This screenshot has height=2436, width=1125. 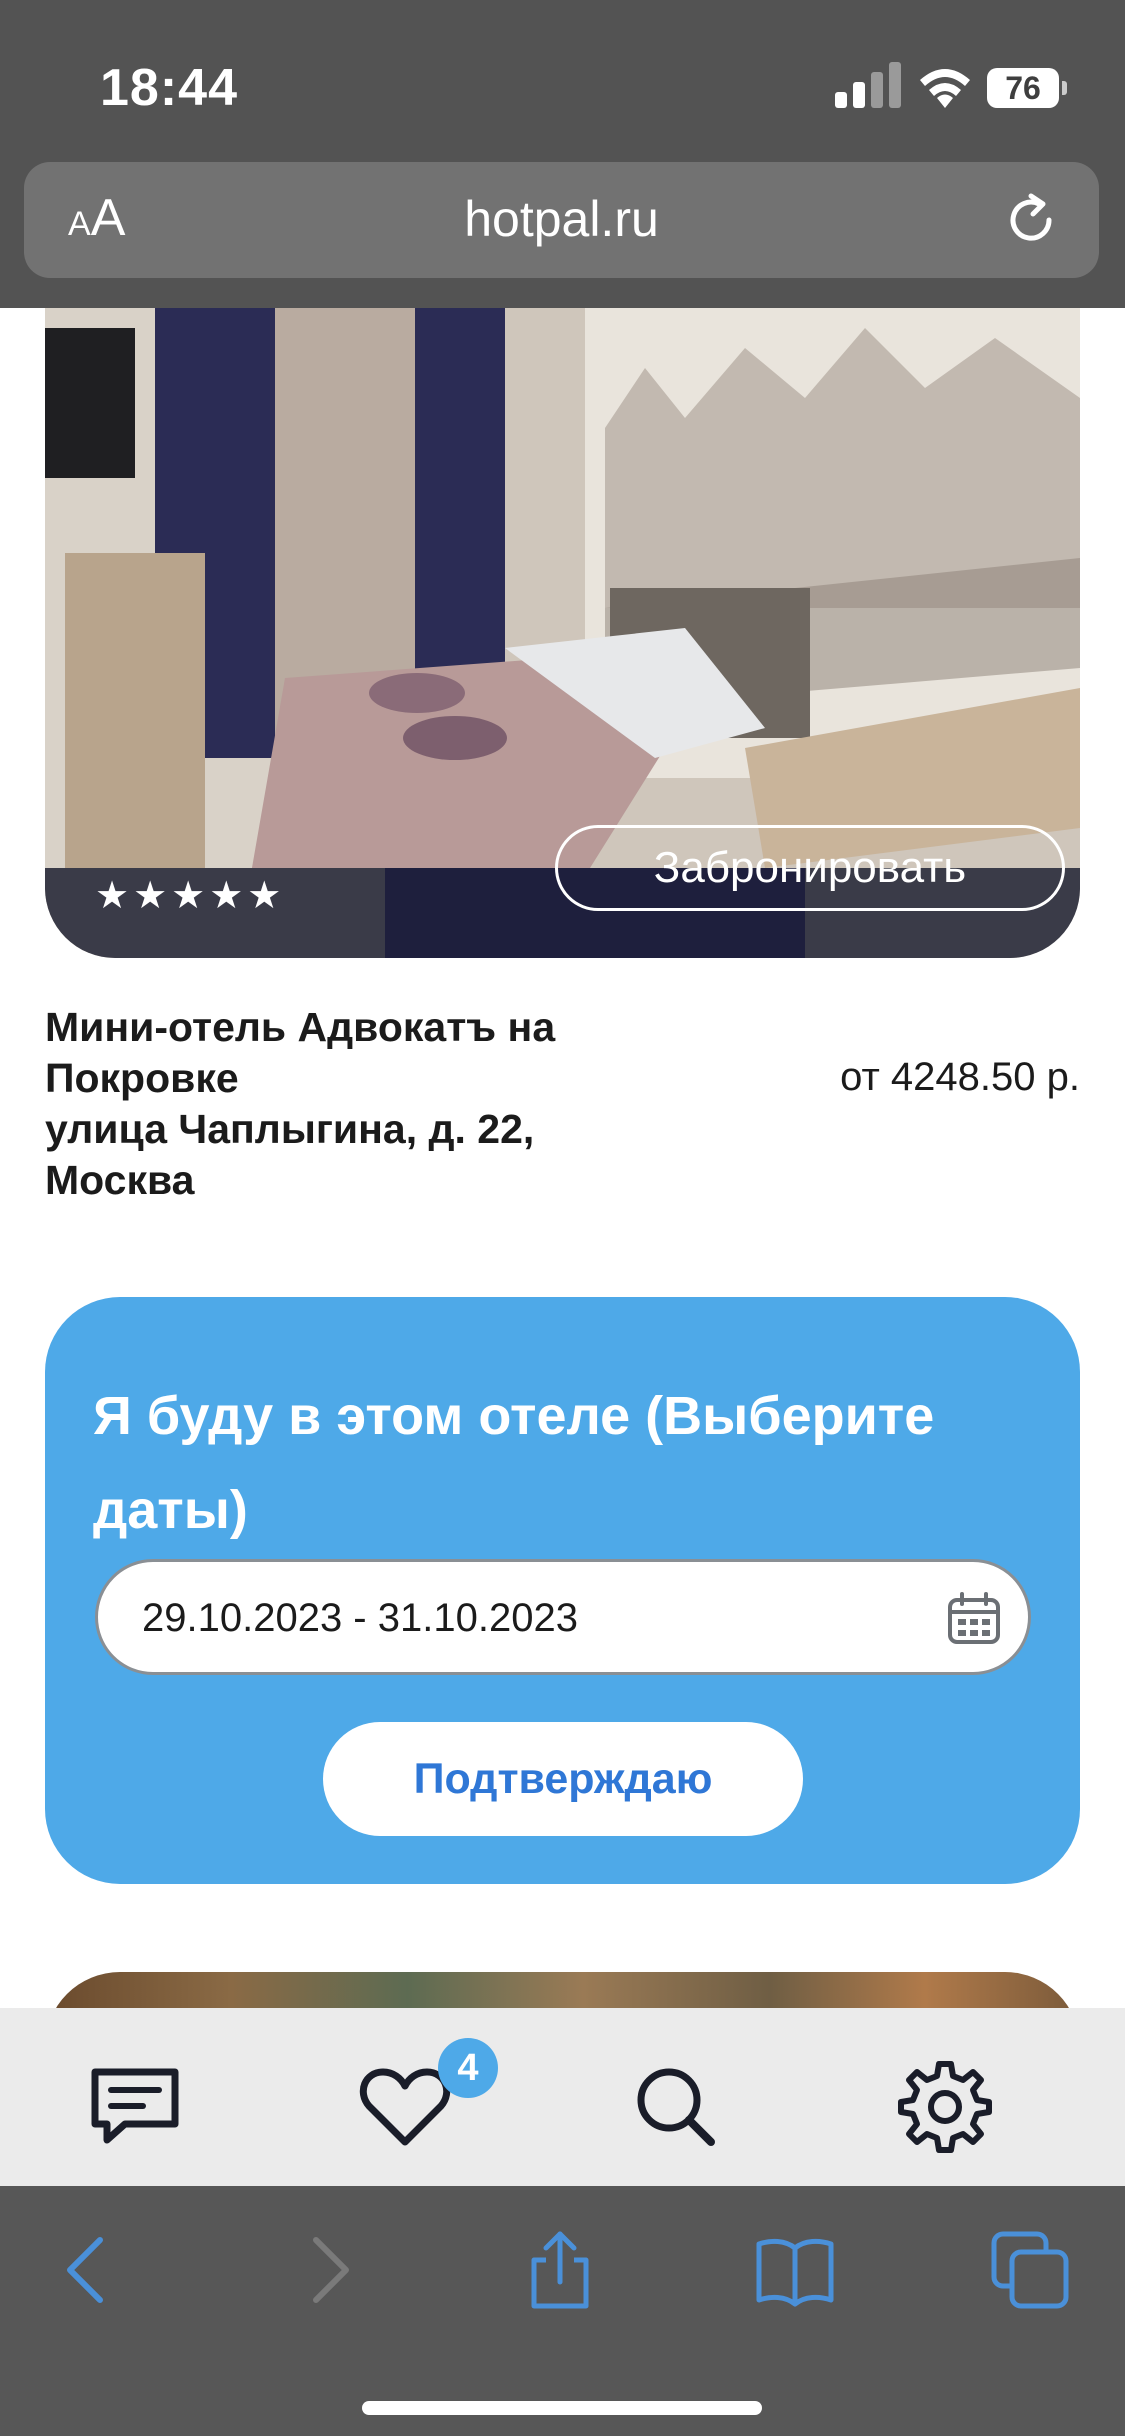 What do you see at coordinates (290, 1154) in the screenshot?
I see `hotel-address: улица Чаплыгина, д. 22, Москва` at bounding box center [290, 1154].